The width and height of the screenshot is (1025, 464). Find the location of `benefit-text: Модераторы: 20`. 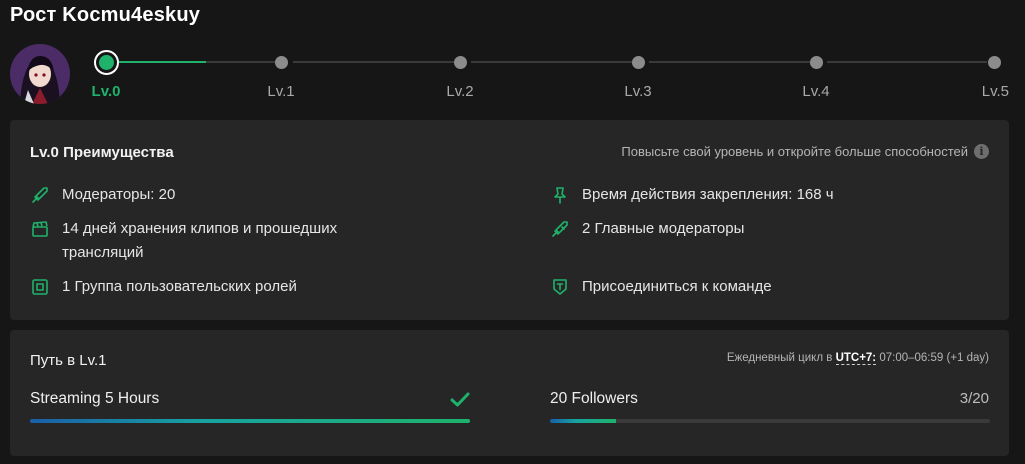

benefit-text: Модераторы: 20 is located at coordinates (119, 194).